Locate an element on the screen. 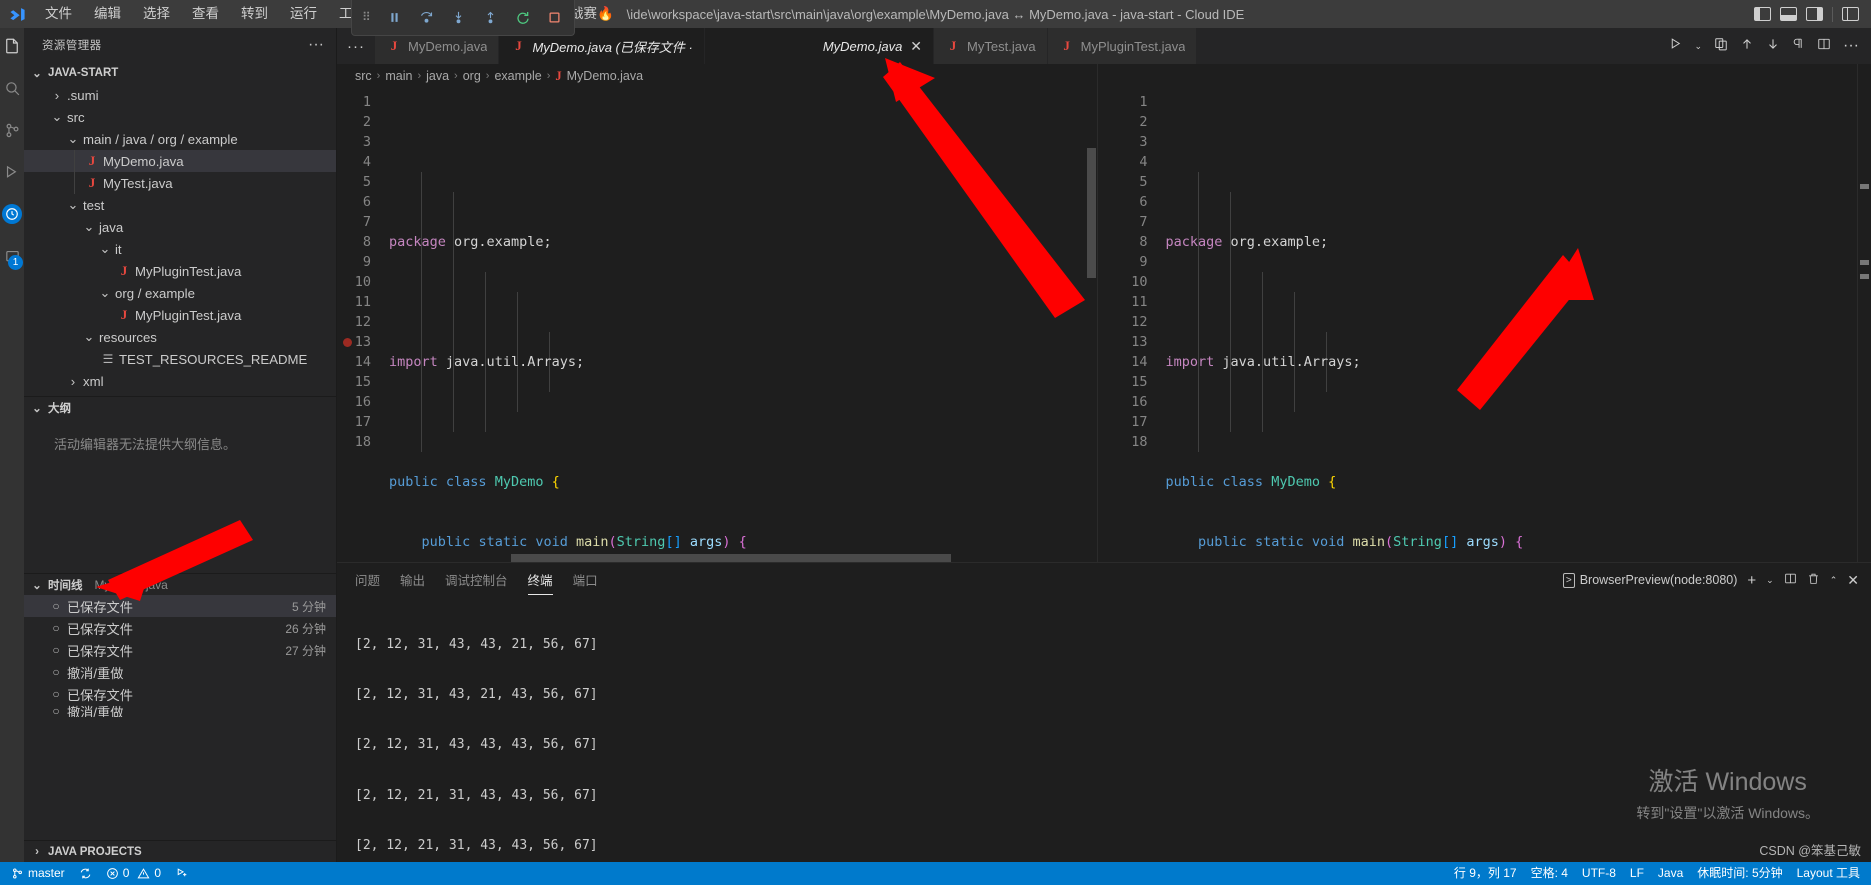  status-indentation: 空格: 4 is located at coordinates (1549, 873).